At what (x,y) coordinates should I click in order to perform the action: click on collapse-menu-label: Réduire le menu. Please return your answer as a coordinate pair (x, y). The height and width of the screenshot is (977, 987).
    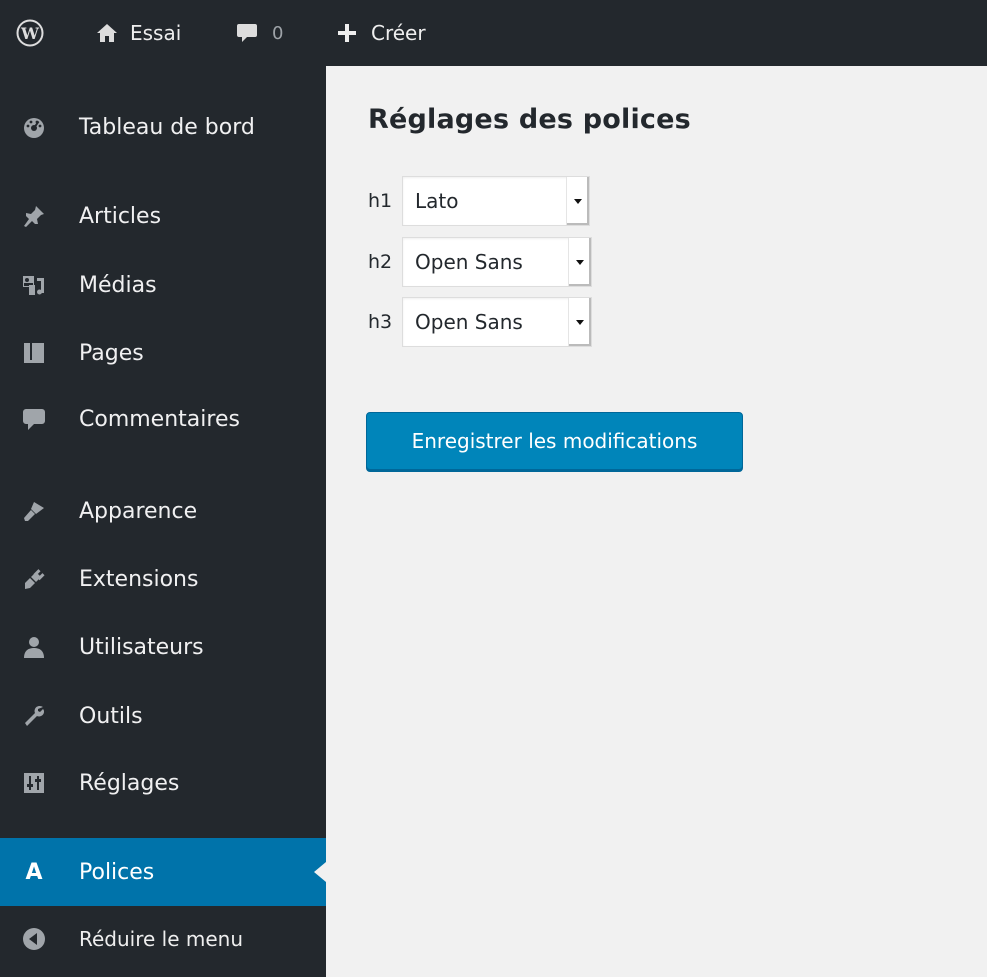
    Looking at the image, I should click on (161, 939).